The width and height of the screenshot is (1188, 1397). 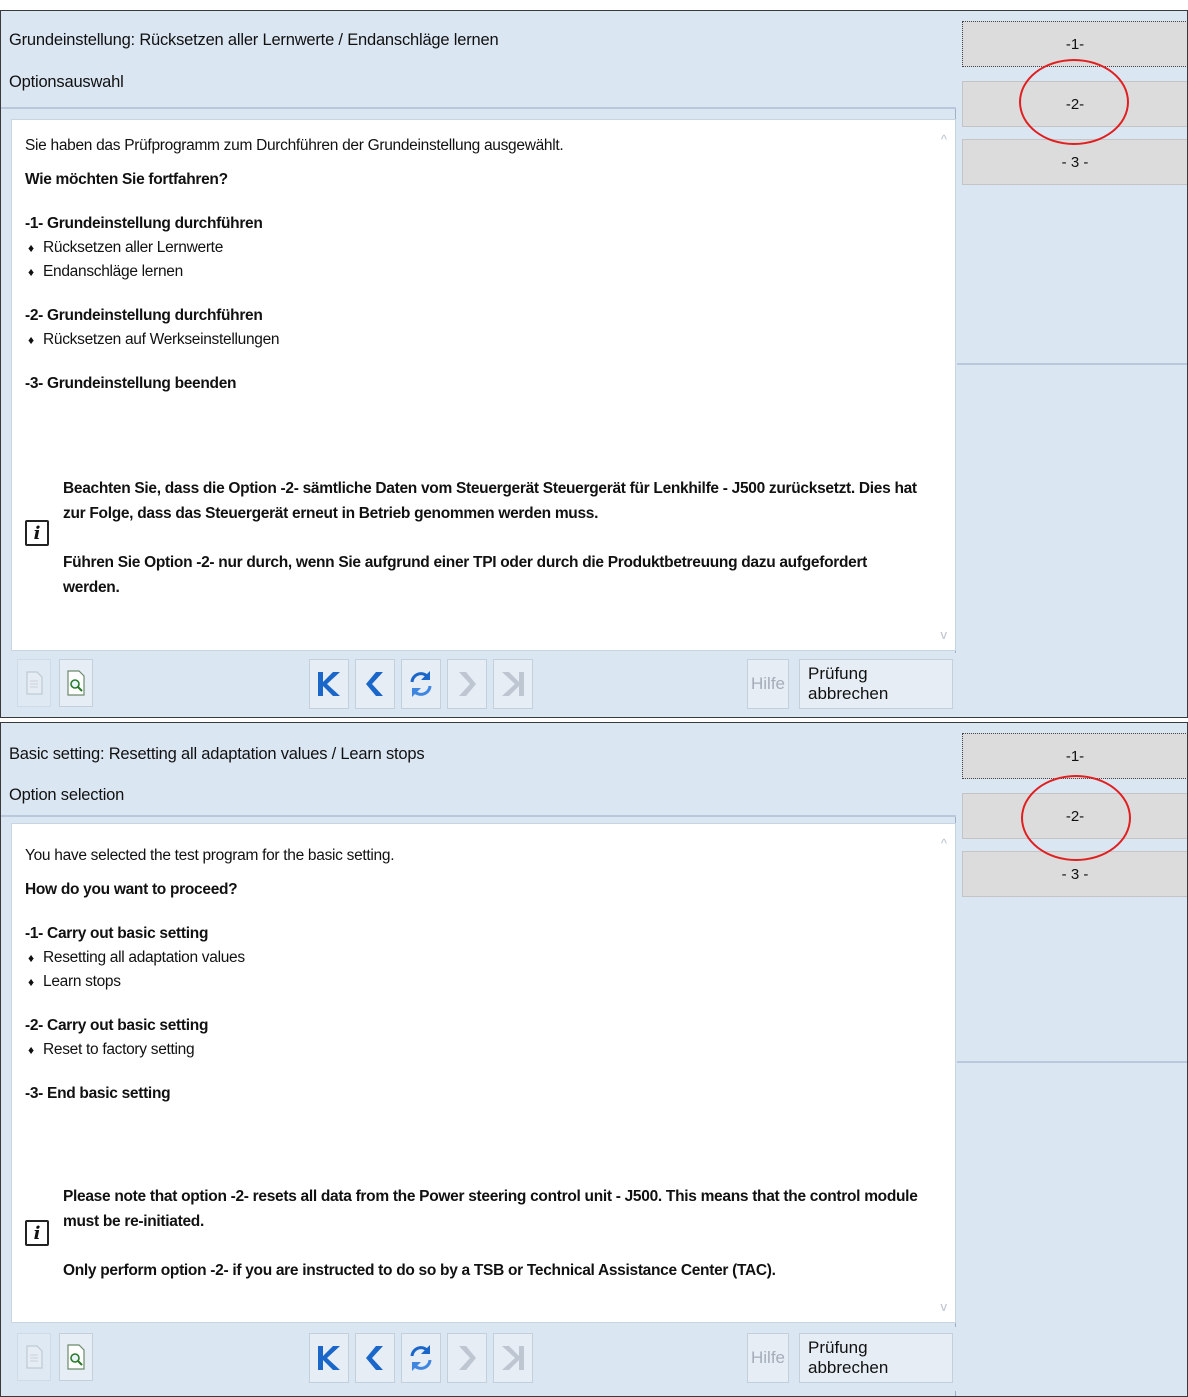 I want to click on option-title: -1- Carry out basic setting, so click(x=117, y=933).